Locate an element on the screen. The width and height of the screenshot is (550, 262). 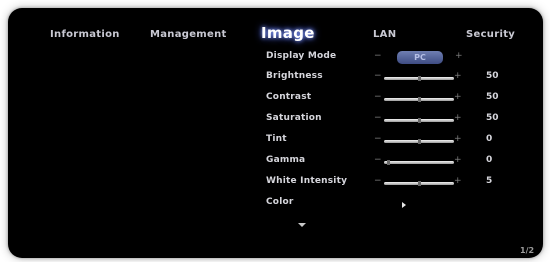
saturation-increase: + is located at coordinates (458, 118).